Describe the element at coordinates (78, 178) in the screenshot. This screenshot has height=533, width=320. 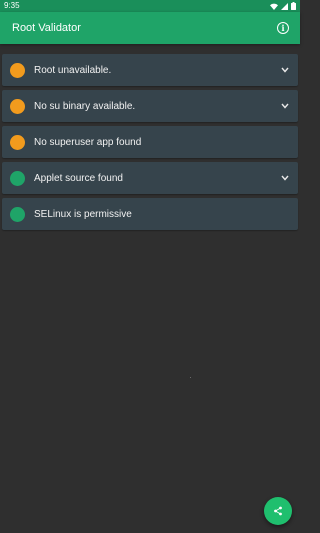
I see `check-label: Applet source found` at that location.